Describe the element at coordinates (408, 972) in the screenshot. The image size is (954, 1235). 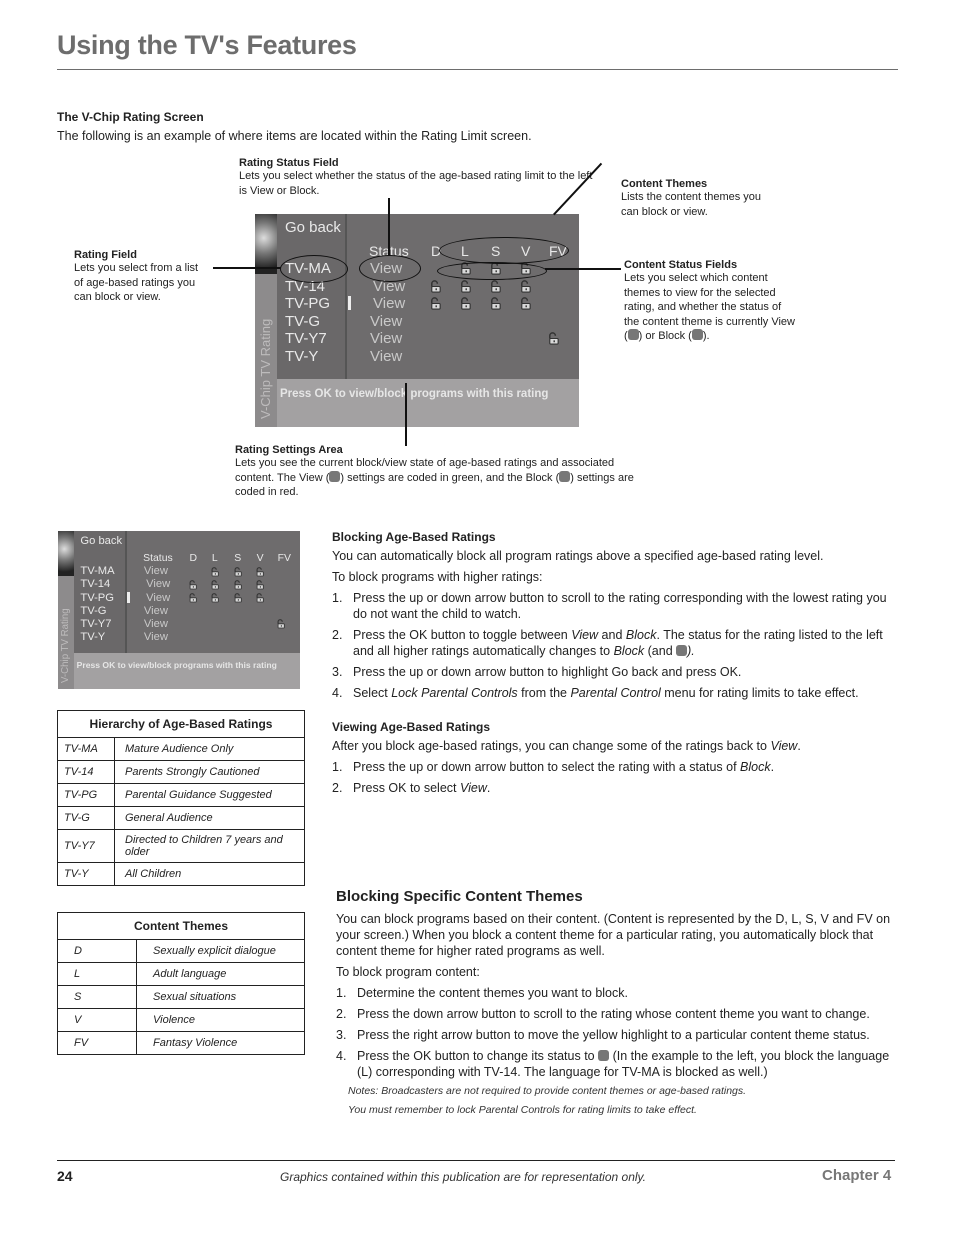
I see `paragraph: To block program content:` at that location.